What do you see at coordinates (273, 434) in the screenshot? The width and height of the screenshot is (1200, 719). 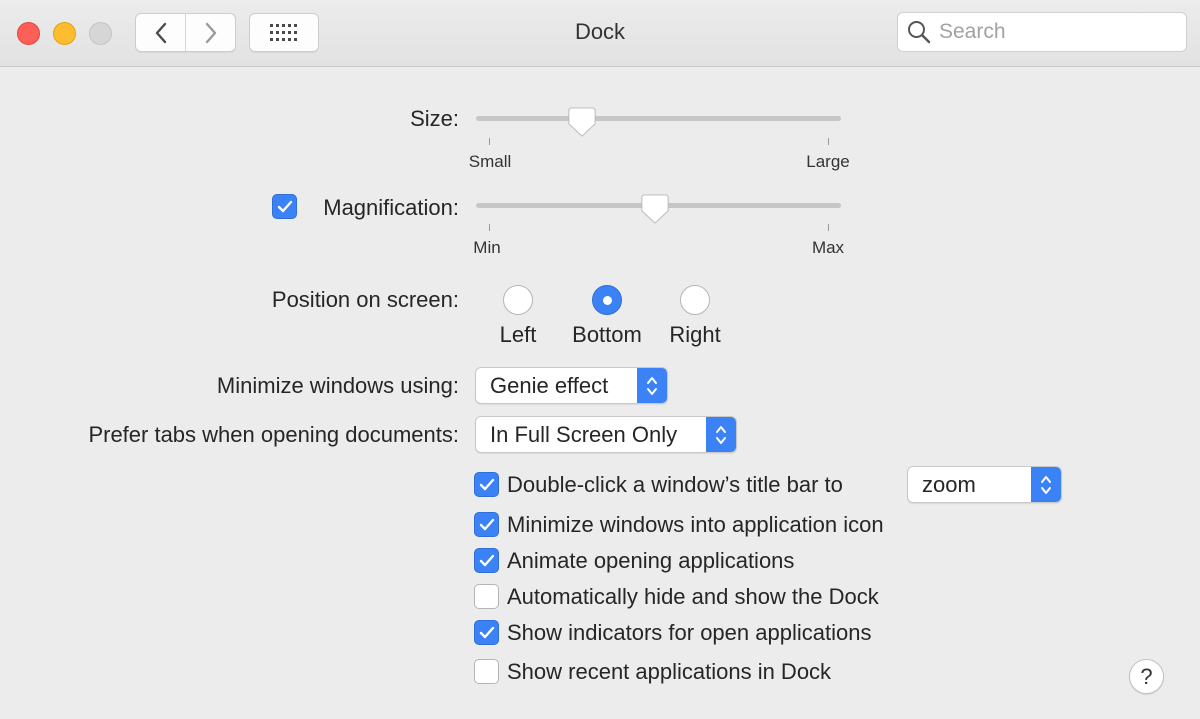 I see `prefer-tabs-label: Prefer tabs when opening documents:` at bounding box center [273, 434].